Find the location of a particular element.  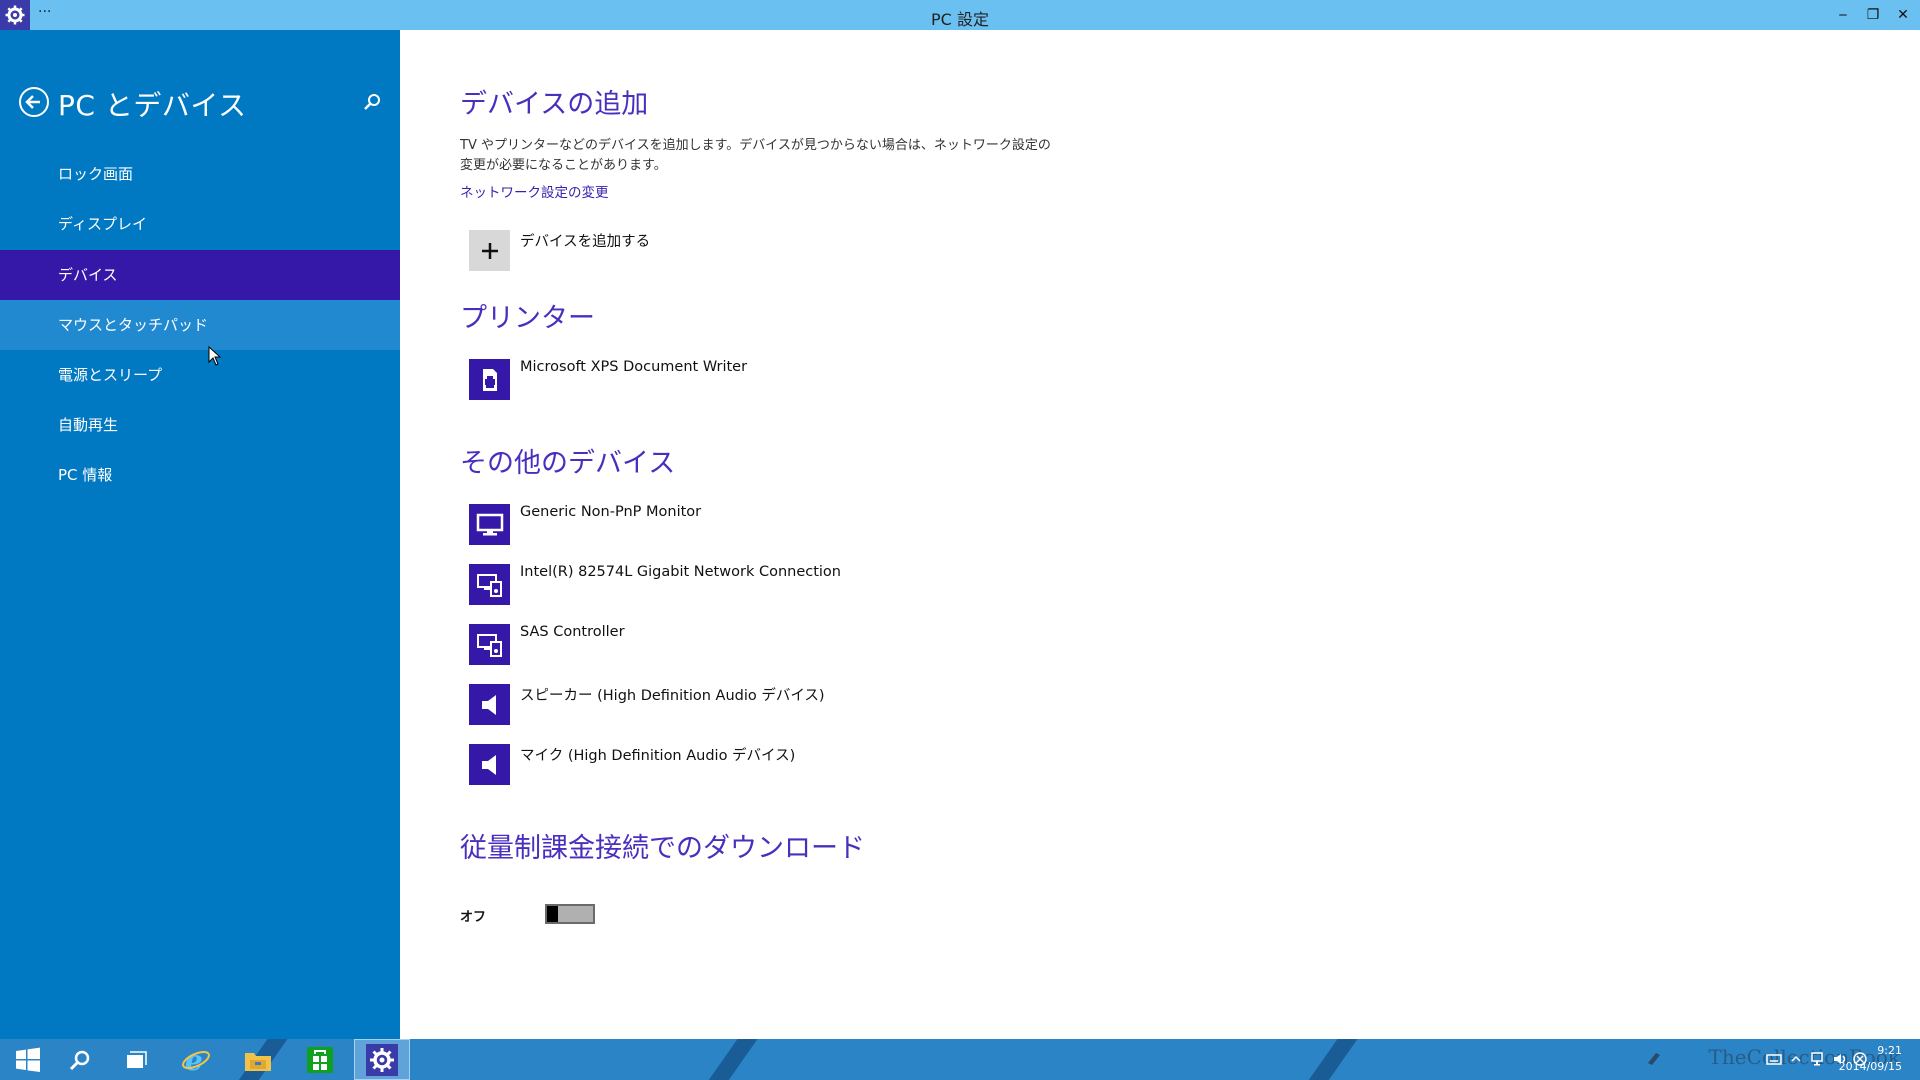

sidebar-item-autoplay: 自動再生 is located at coordinates (200, 425).